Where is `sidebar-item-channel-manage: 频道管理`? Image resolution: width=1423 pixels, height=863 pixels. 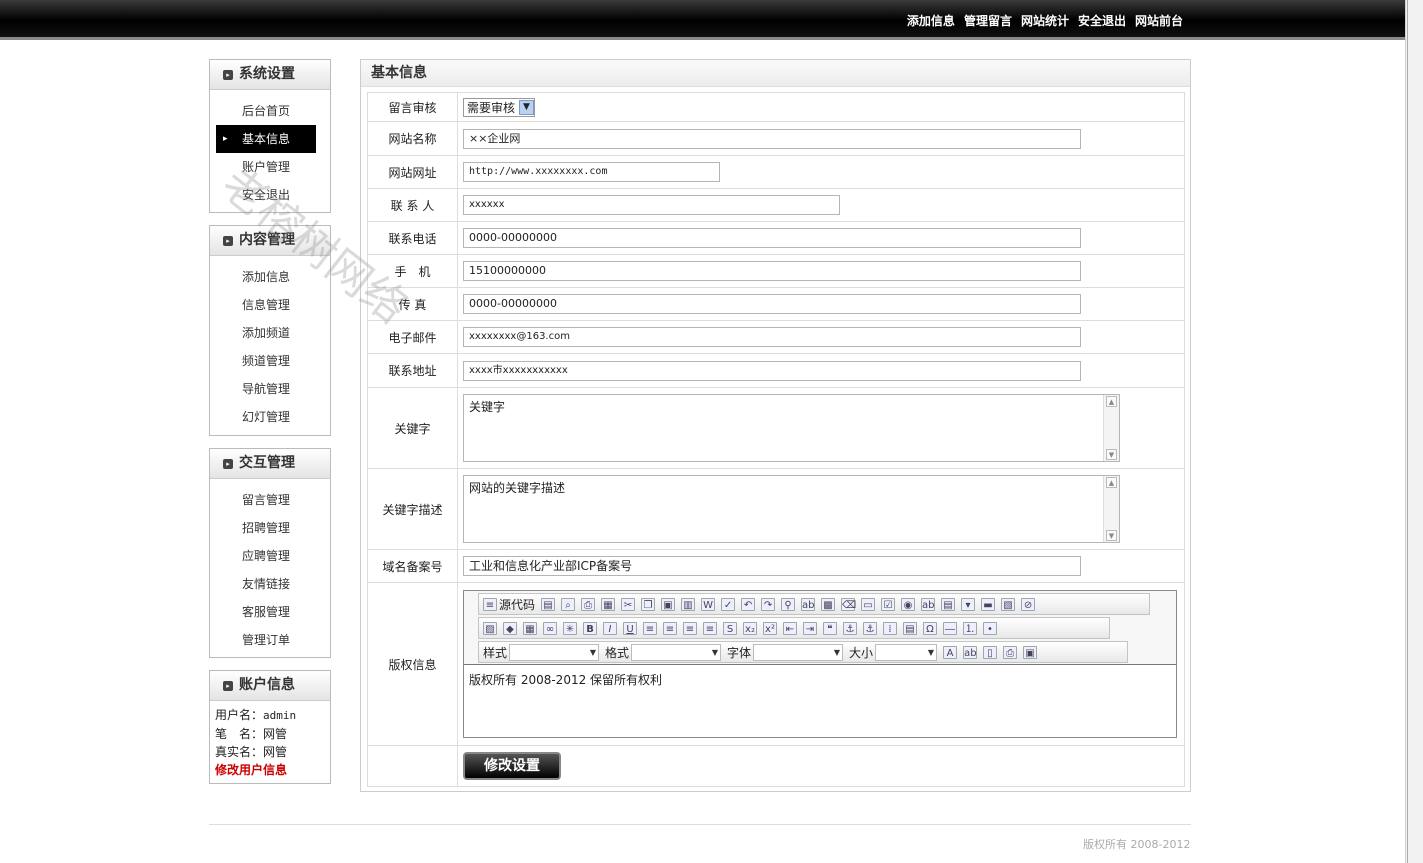 sidebar-item-channel-manage: 频道管理 is located at coordinates (266, 361).